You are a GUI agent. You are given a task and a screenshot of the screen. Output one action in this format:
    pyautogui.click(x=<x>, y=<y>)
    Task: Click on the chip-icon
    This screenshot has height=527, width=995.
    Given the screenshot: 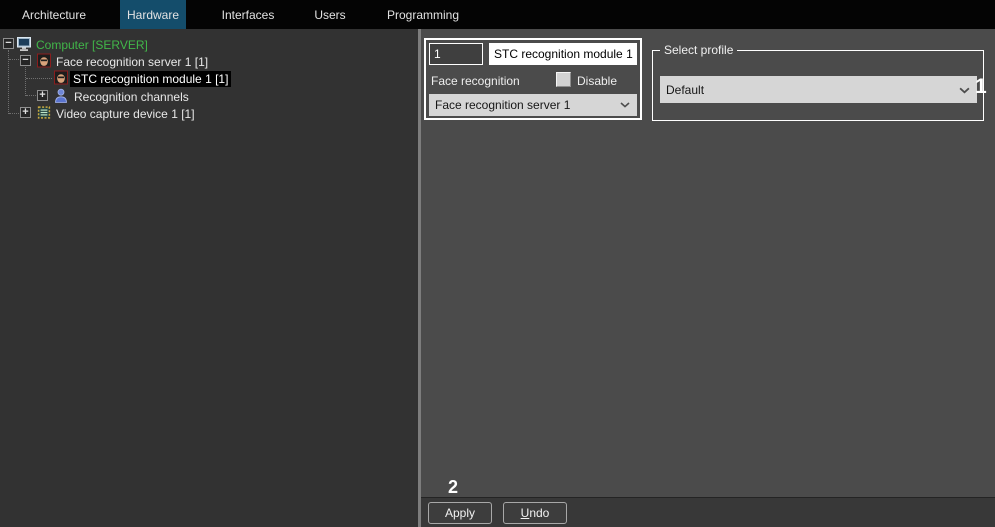 What is the action you would take?
    pyautogui.click(x=44, y=112)
    